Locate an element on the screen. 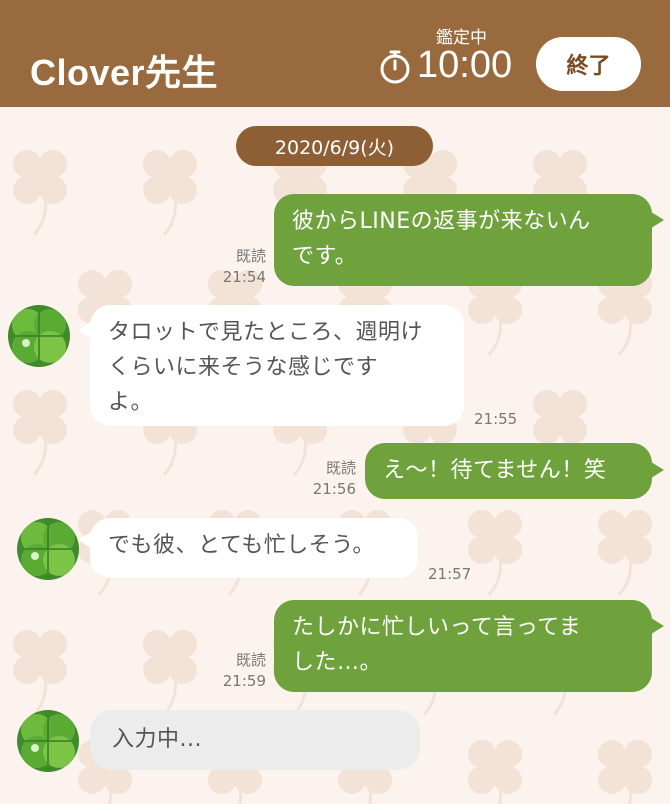 This screenshot has height=804, width=670. message-meta: 既読 21:56 is located at coordinates (323, 479).